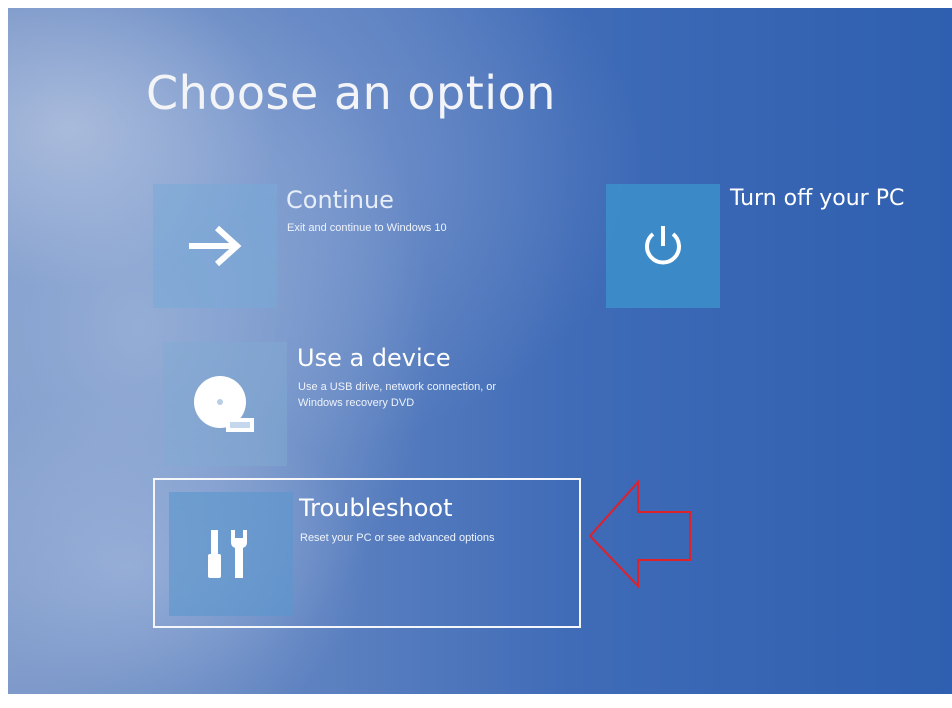  What do you see at coordinates (817, 198) in the screenshot?
I see `turn-off-title: Turn off your PC` at bounding box center [817, 198].